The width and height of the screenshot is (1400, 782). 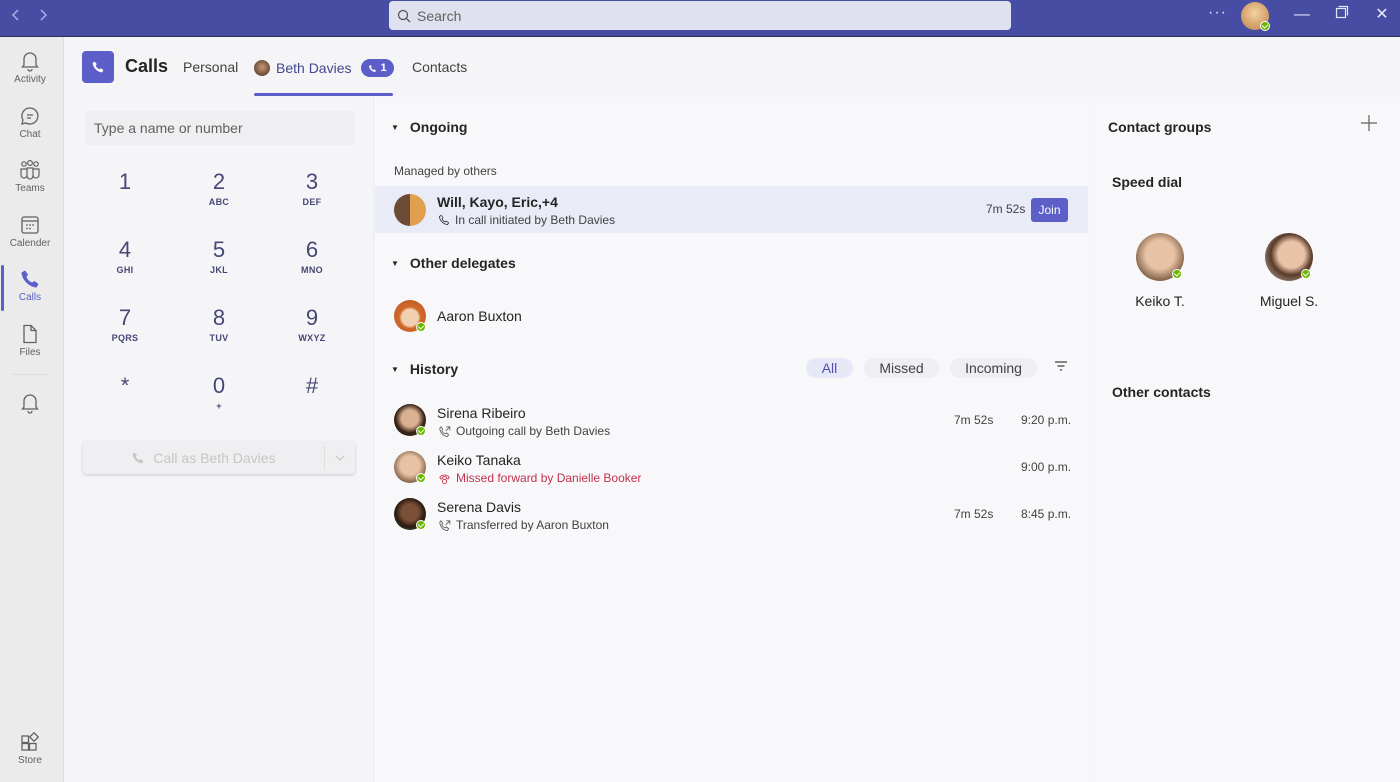 What do you see at coordinates (30, 188) in the screenshot?
I see `rail-label: Teams` at bounding box center [30, 188].